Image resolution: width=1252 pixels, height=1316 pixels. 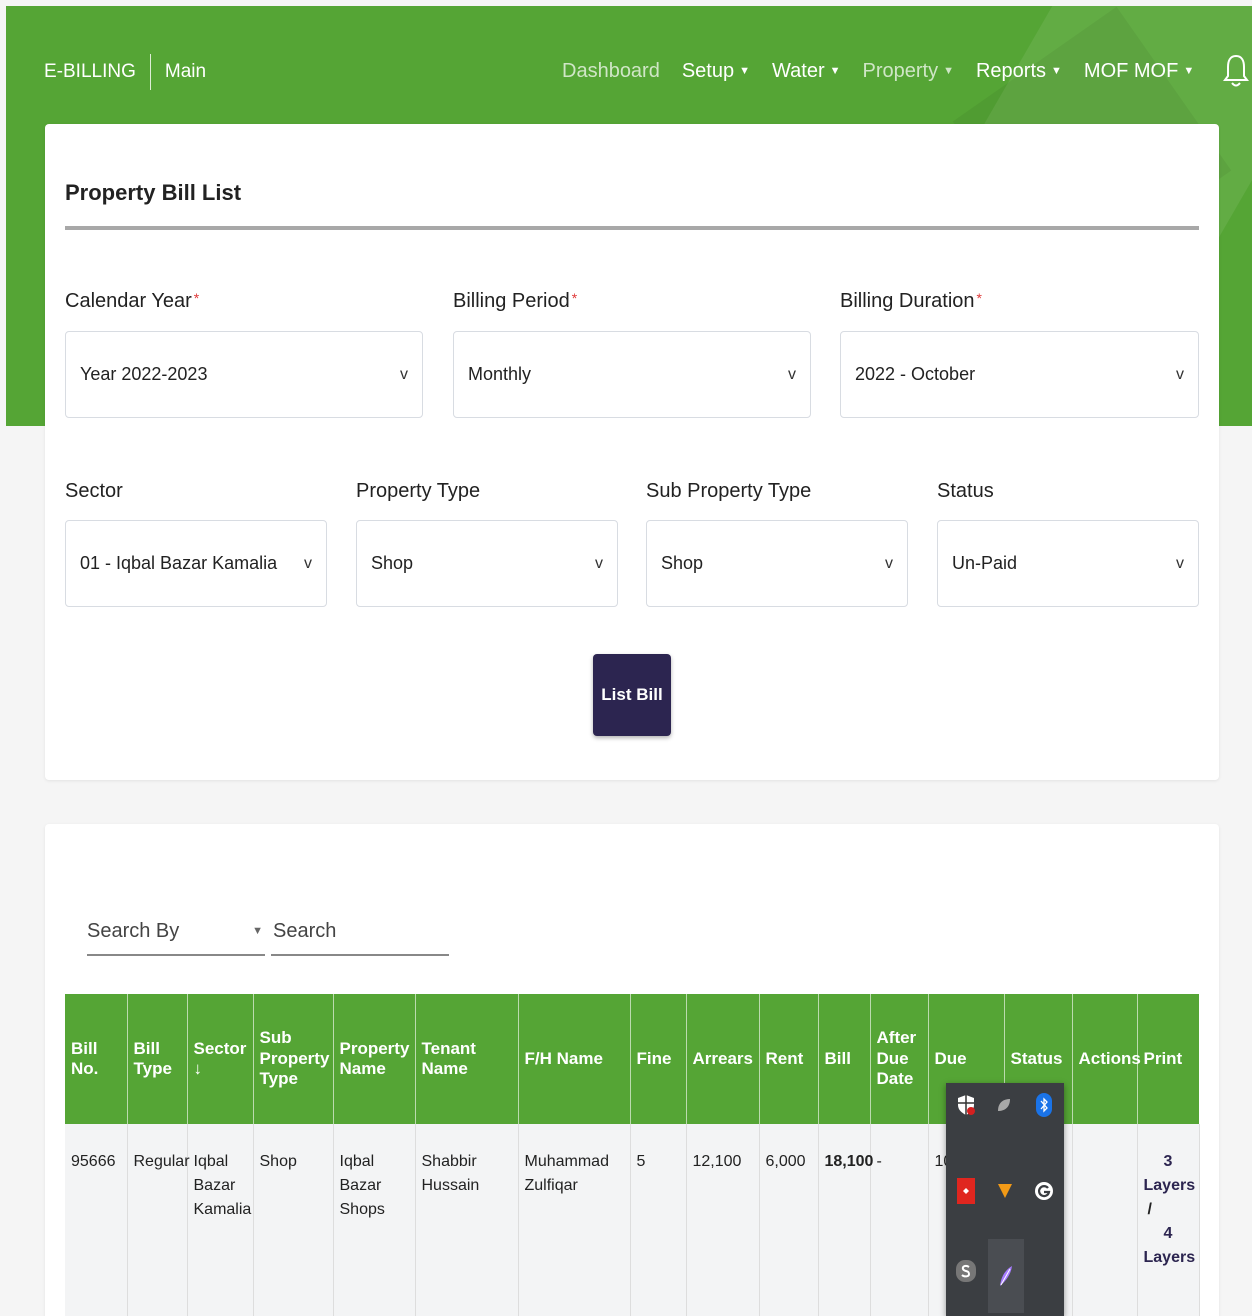 What do you see at coordinates (1170, 1246) in the screenshot?
I see `print-4-layers-link: 4 Layers` at bounding box center [1170, 1246].